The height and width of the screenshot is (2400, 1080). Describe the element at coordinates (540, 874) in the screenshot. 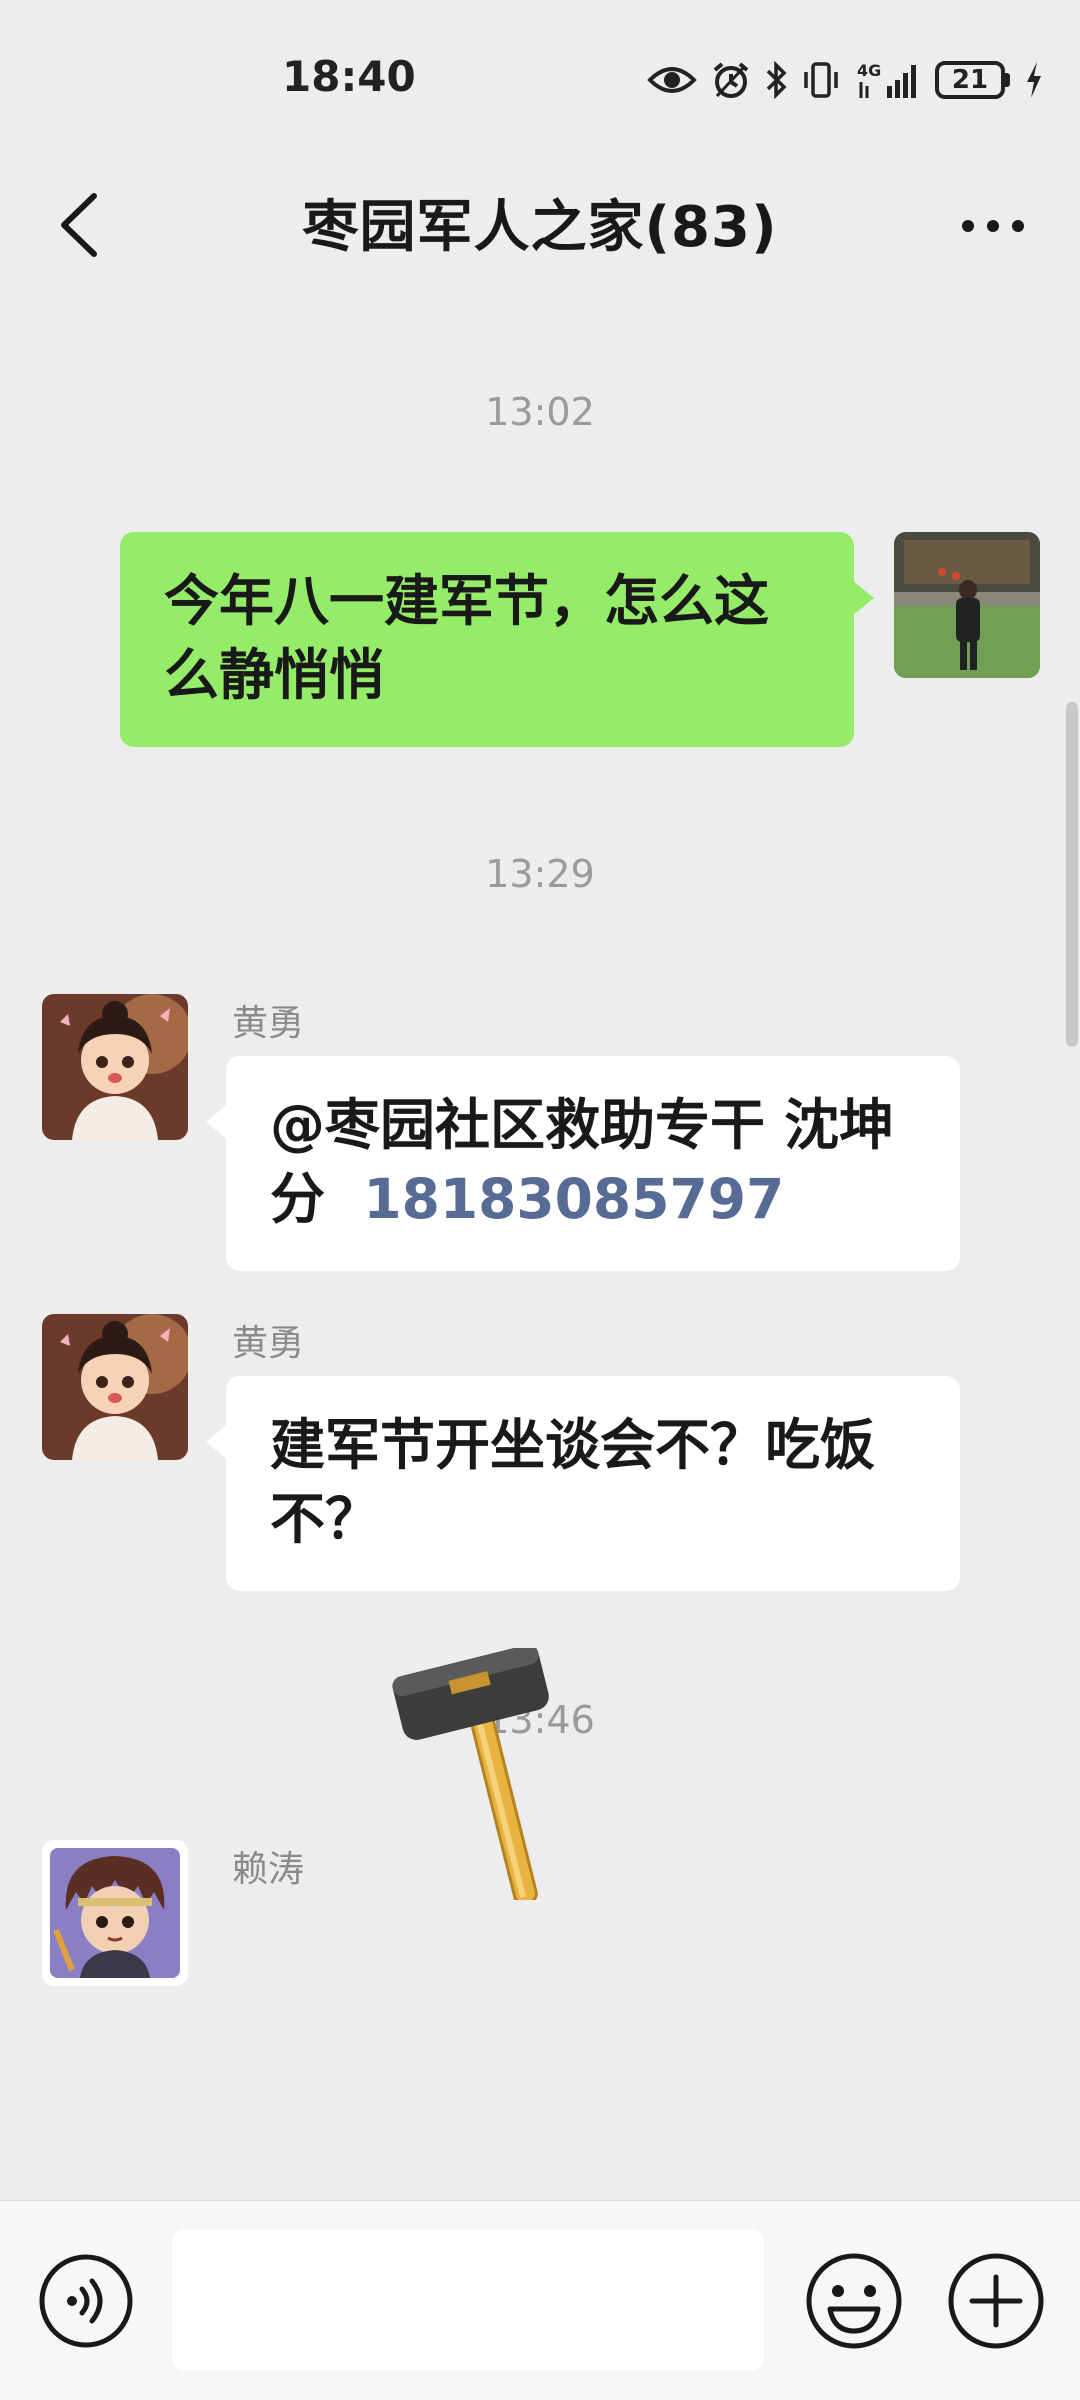

I see `timestamp: 13:29` at that location.